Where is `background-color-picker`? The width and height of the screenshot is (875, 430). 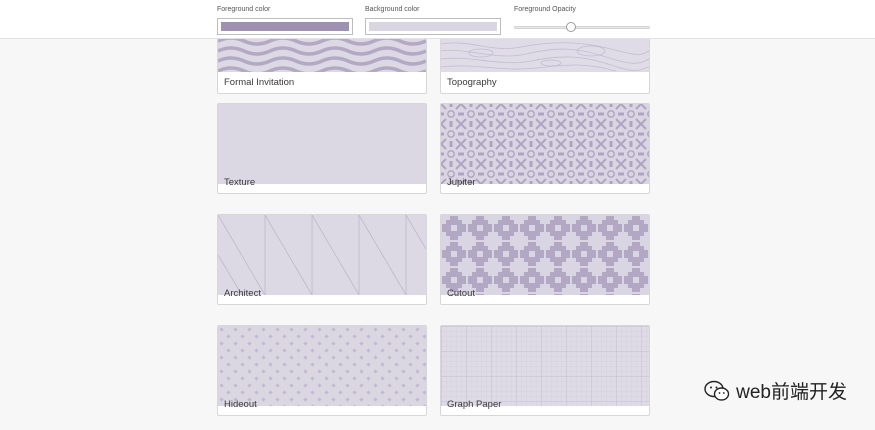 background-color-picker is located at coordinates (433, 26).